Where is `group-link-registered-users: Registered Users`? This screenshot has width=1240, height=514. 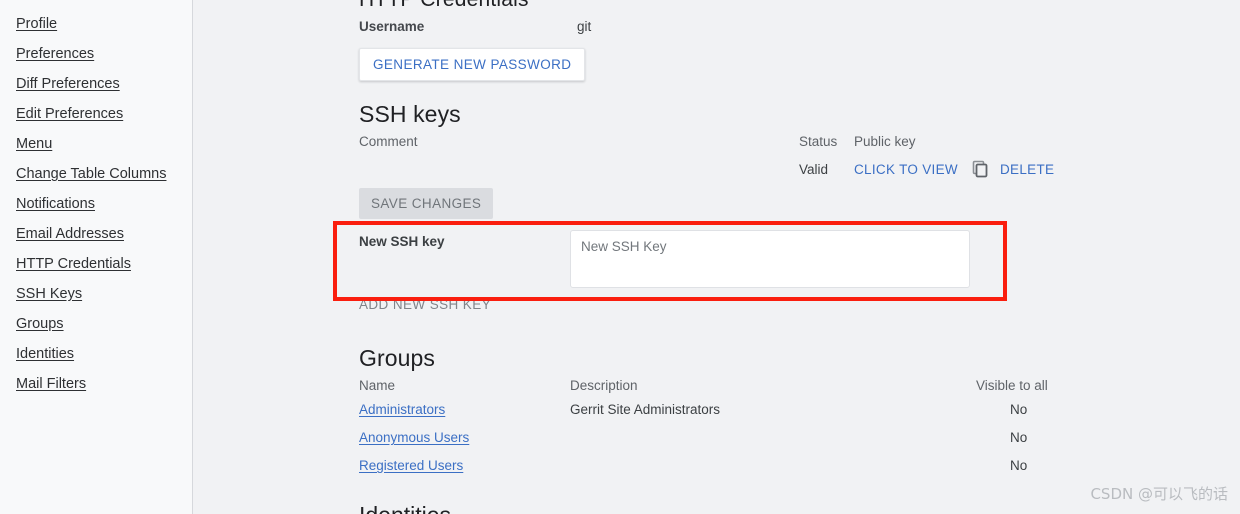
group-link-registered-users: Registered Users is located at coordinates (411, 465).